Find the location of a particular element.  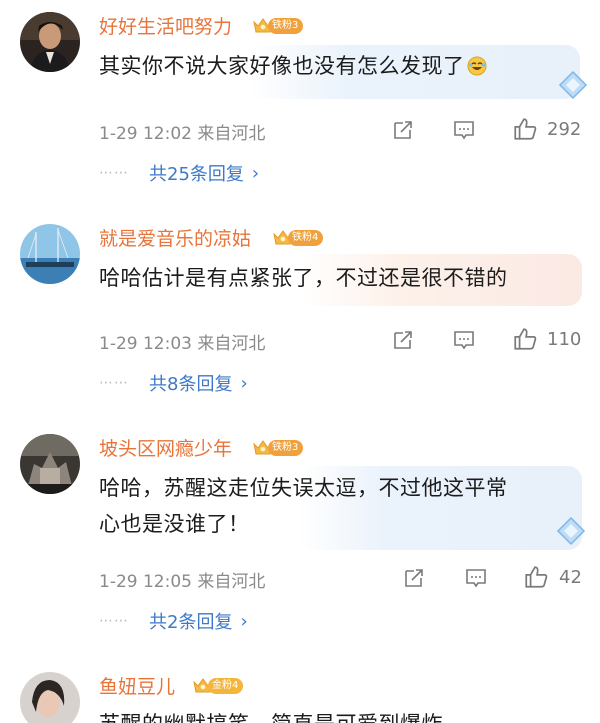

comment-text: 苏醒的幽默搞笑，简直是可爱到爆炸 is located at coordinates (334, 714).